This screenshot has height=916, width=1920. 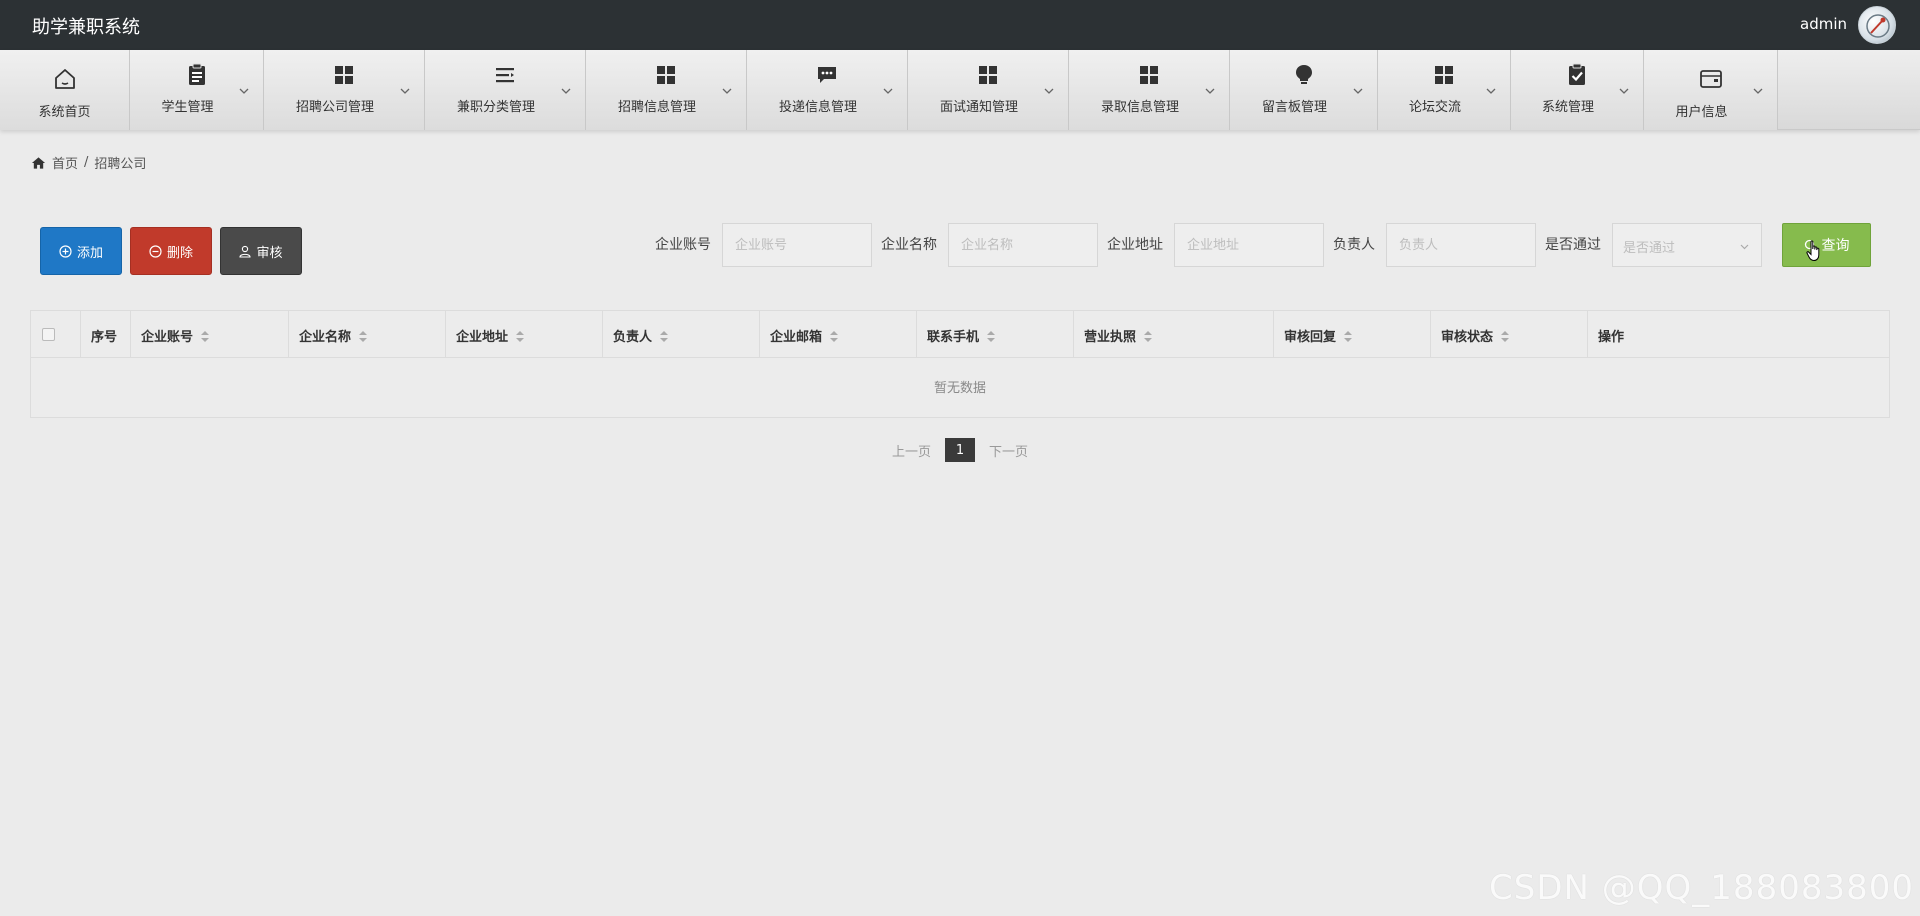 I want to click on col-actions: 操作, so click(x=1611, y=337).